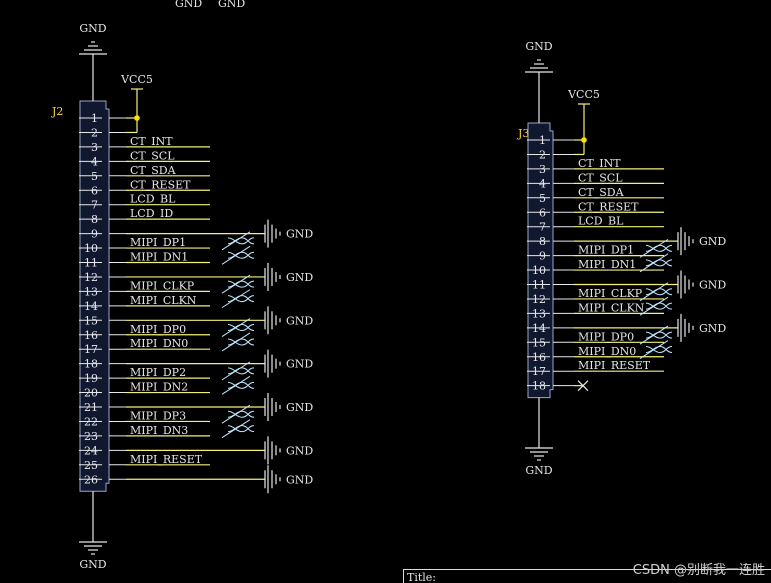  Describe the element at coordinates (236, 327) in the screenshot. I see `j2-pair-16-marker-slash` at that location.